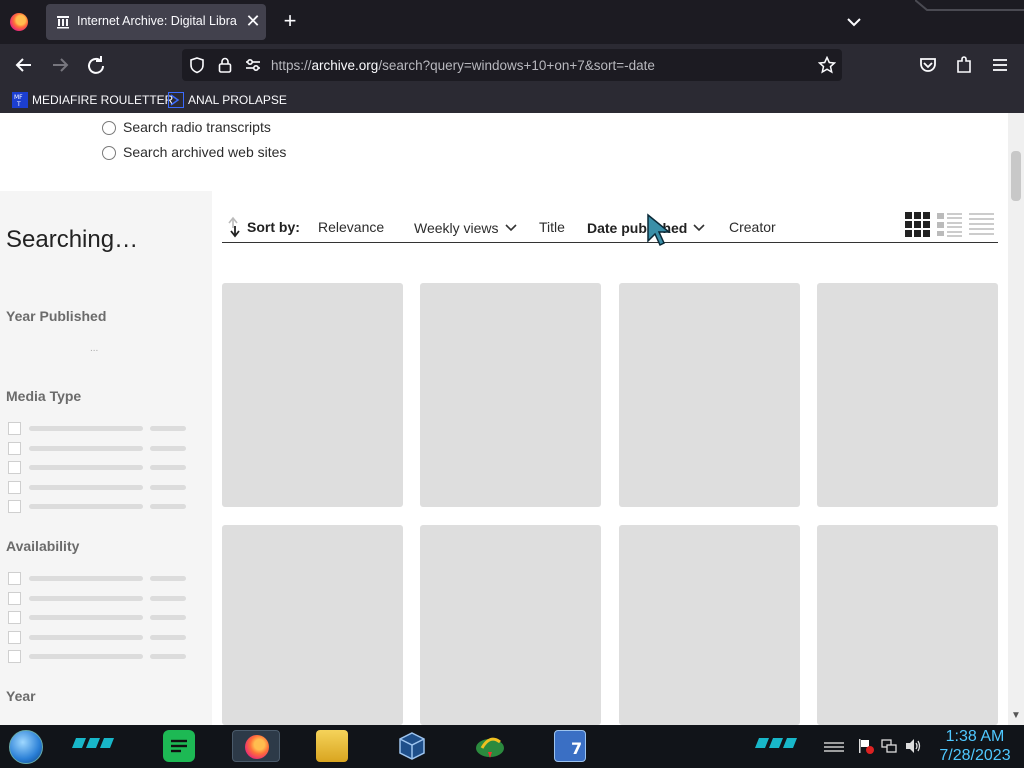  I want to click on bookmark-mediafire-rouletter: MF T MEDIAFIRE ROULETTER, so click(92, 100).